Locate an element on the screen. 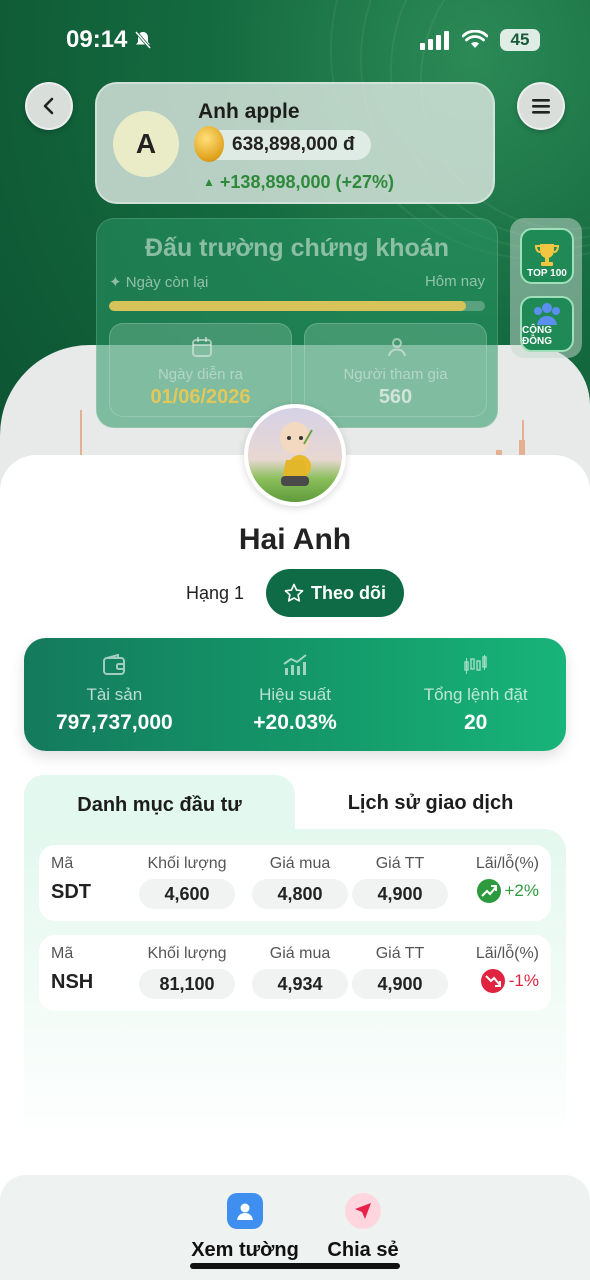 The width and height of the screenshot is (590, 1280). today-label: Hôm nay is located at coordinates (454, 281).